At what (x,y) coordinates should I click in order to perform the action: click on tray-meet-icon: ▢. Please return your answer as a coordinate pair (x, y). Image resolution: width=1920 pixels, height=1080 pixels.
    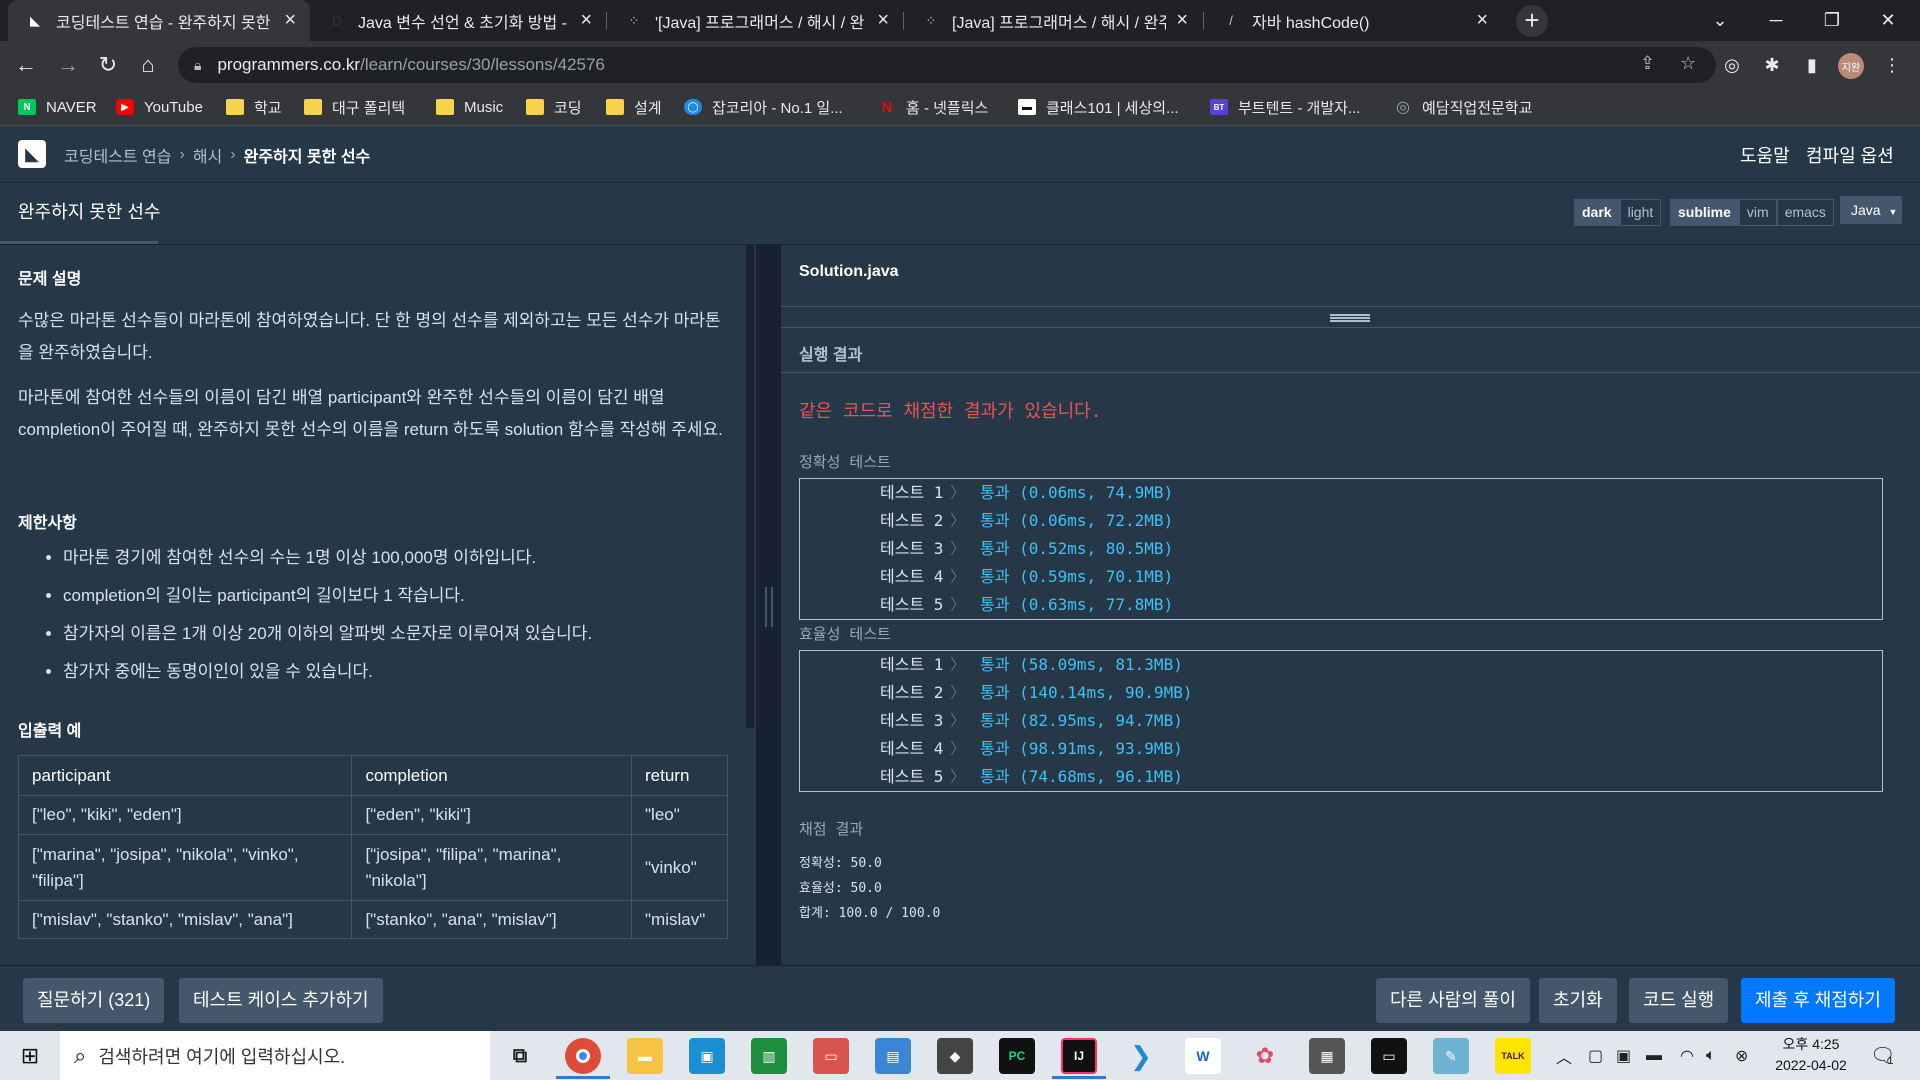
    Looking at the image, I should click on (1595, 1055).